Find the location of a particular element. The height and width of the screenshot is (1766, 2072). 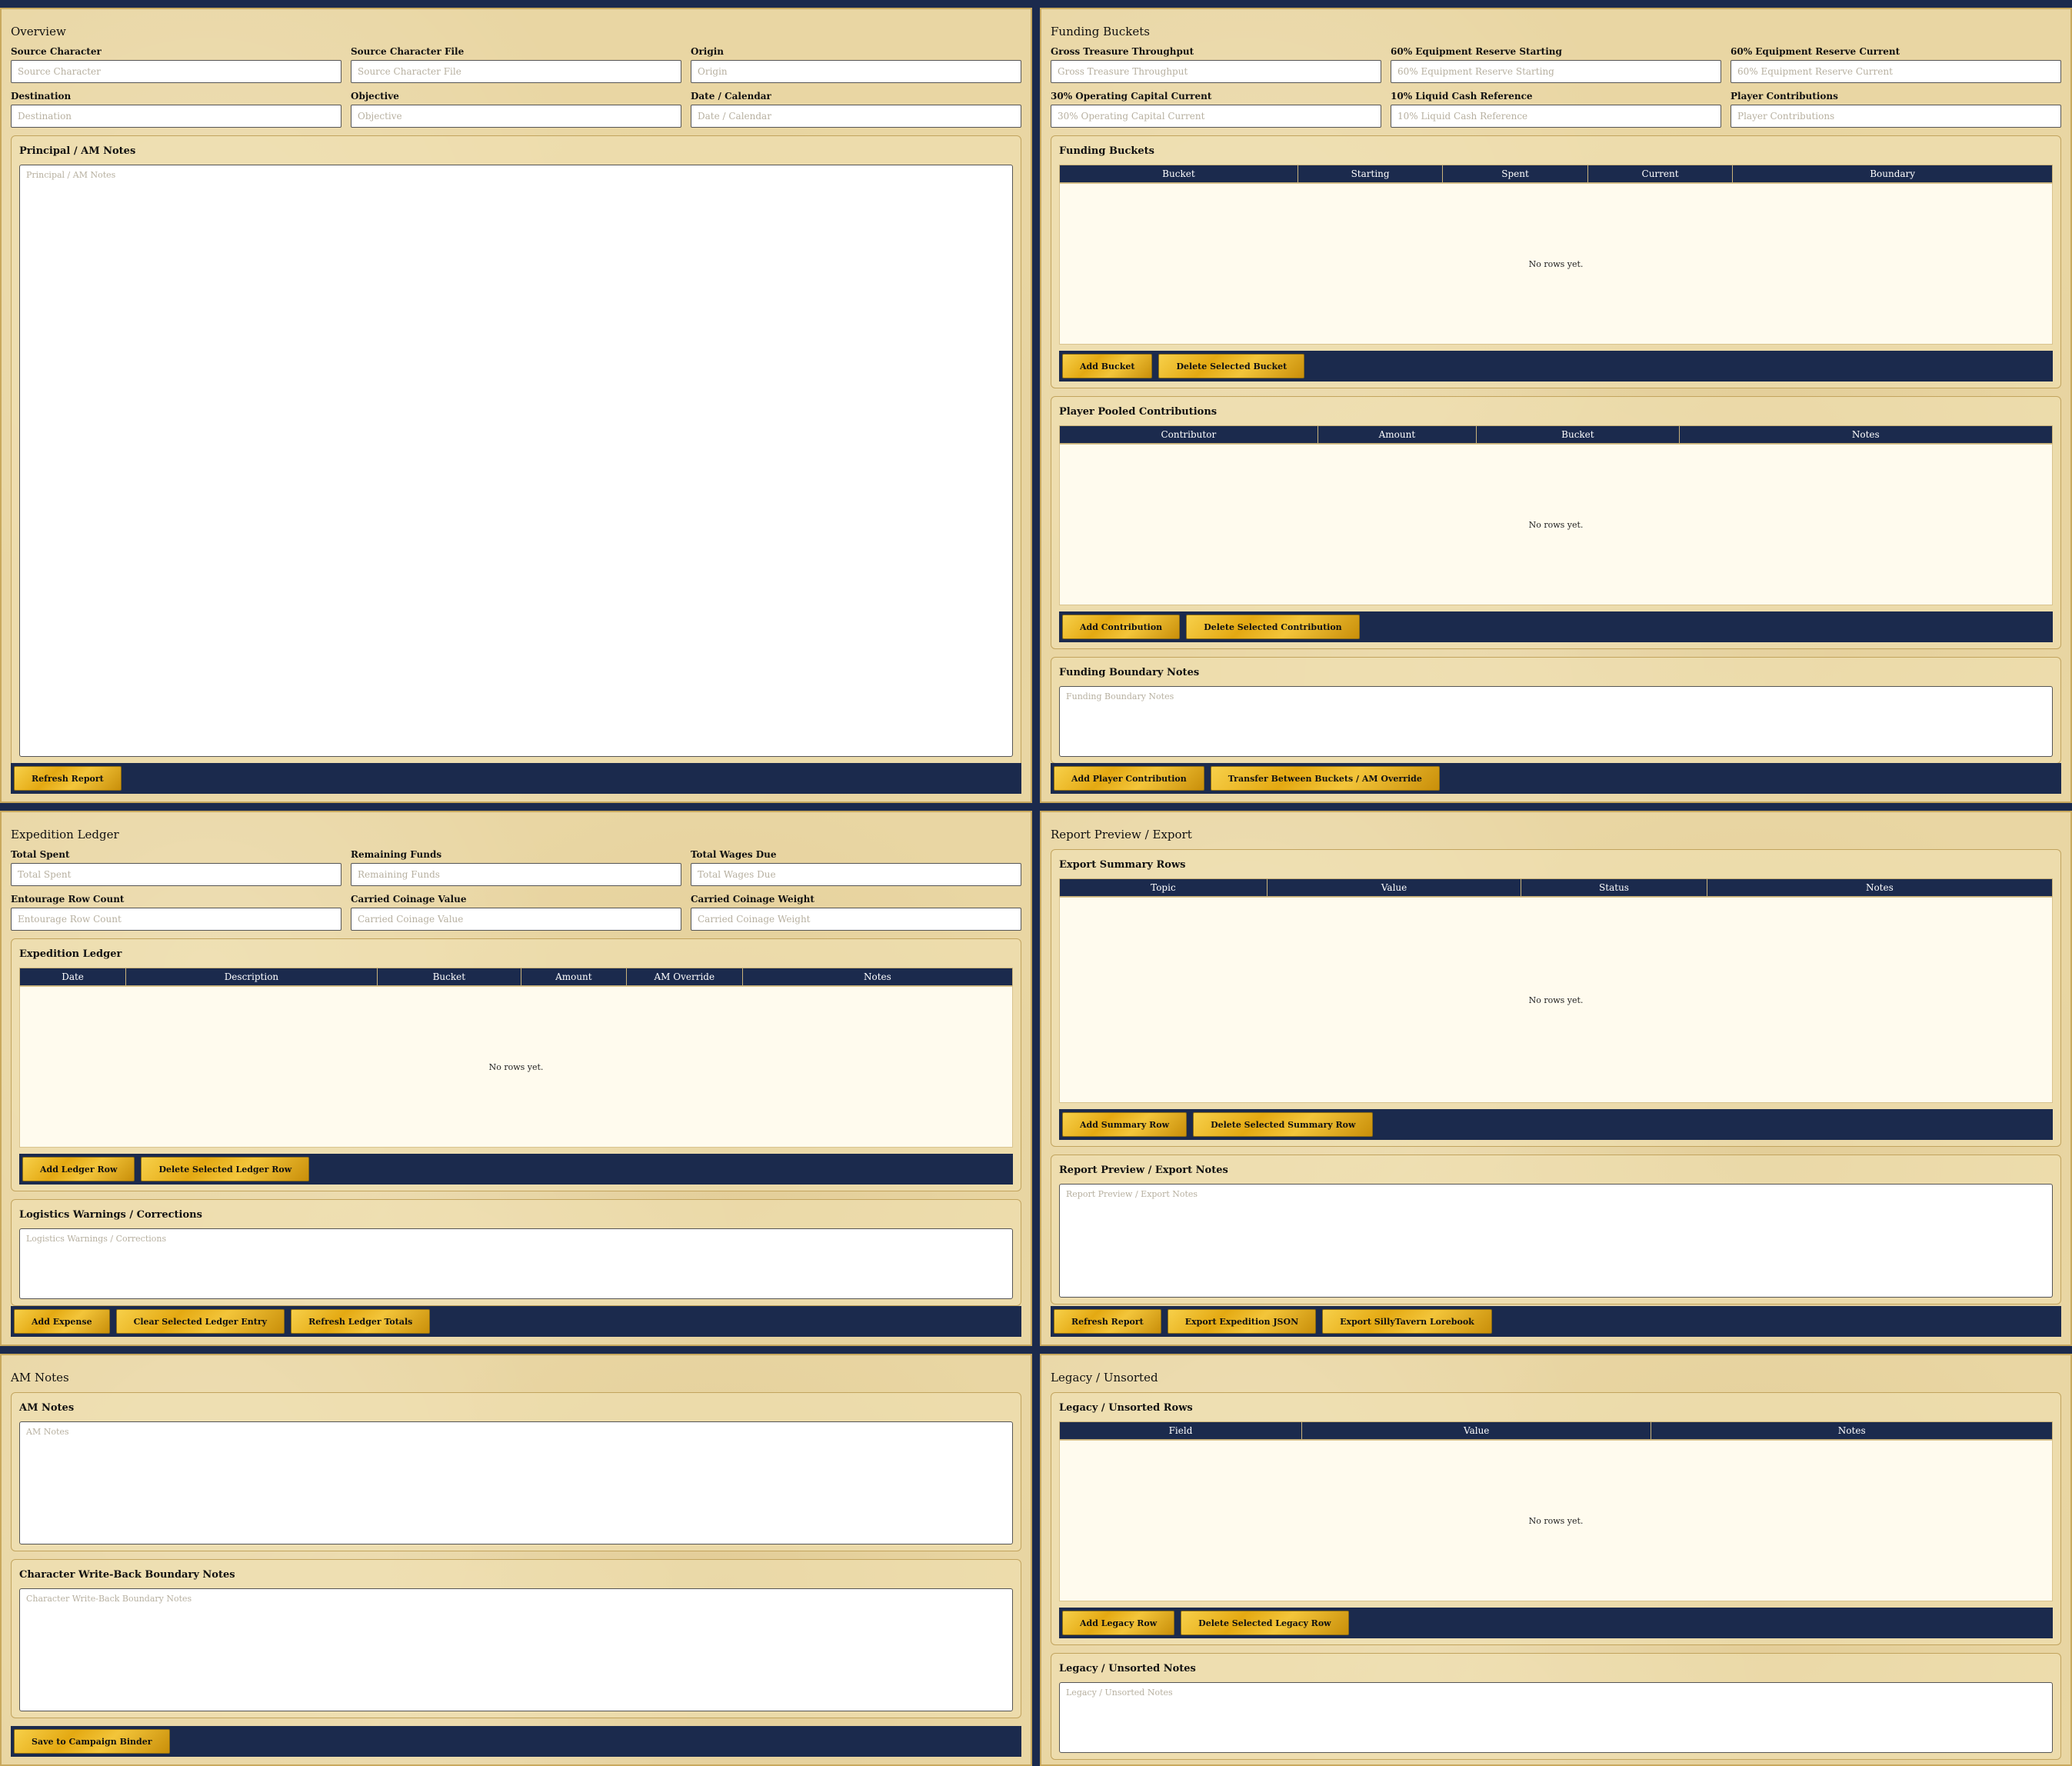

column-header: Field is located at coordinates (1180, 1430).